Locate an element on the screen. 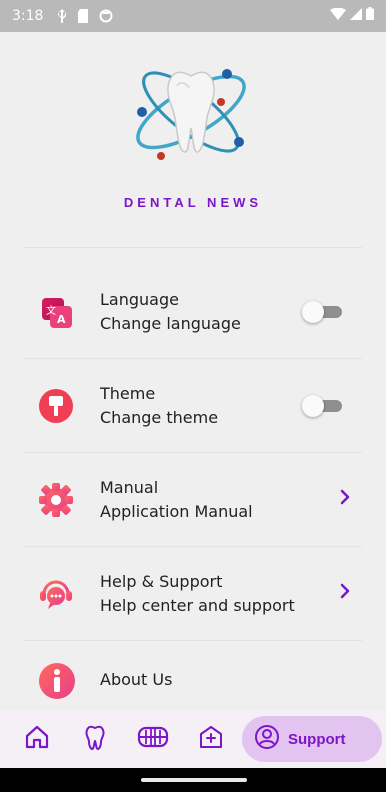 The width and height of the screenshot is (386, 792). setting-help-support: Help & Support Help center and support is located at coordinates (193, 594).